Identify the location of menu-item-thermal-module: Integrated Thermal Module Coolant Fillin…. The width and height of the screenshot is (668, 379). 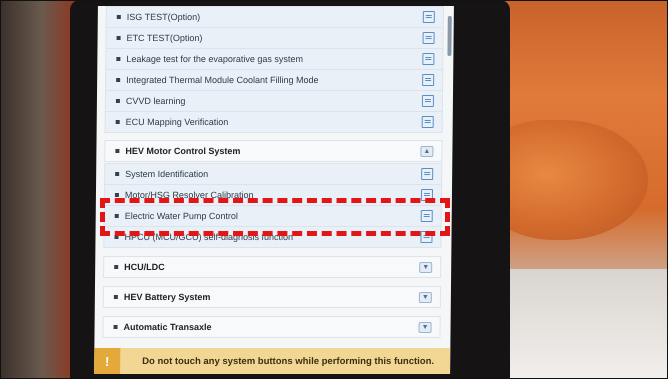
(274, 80).